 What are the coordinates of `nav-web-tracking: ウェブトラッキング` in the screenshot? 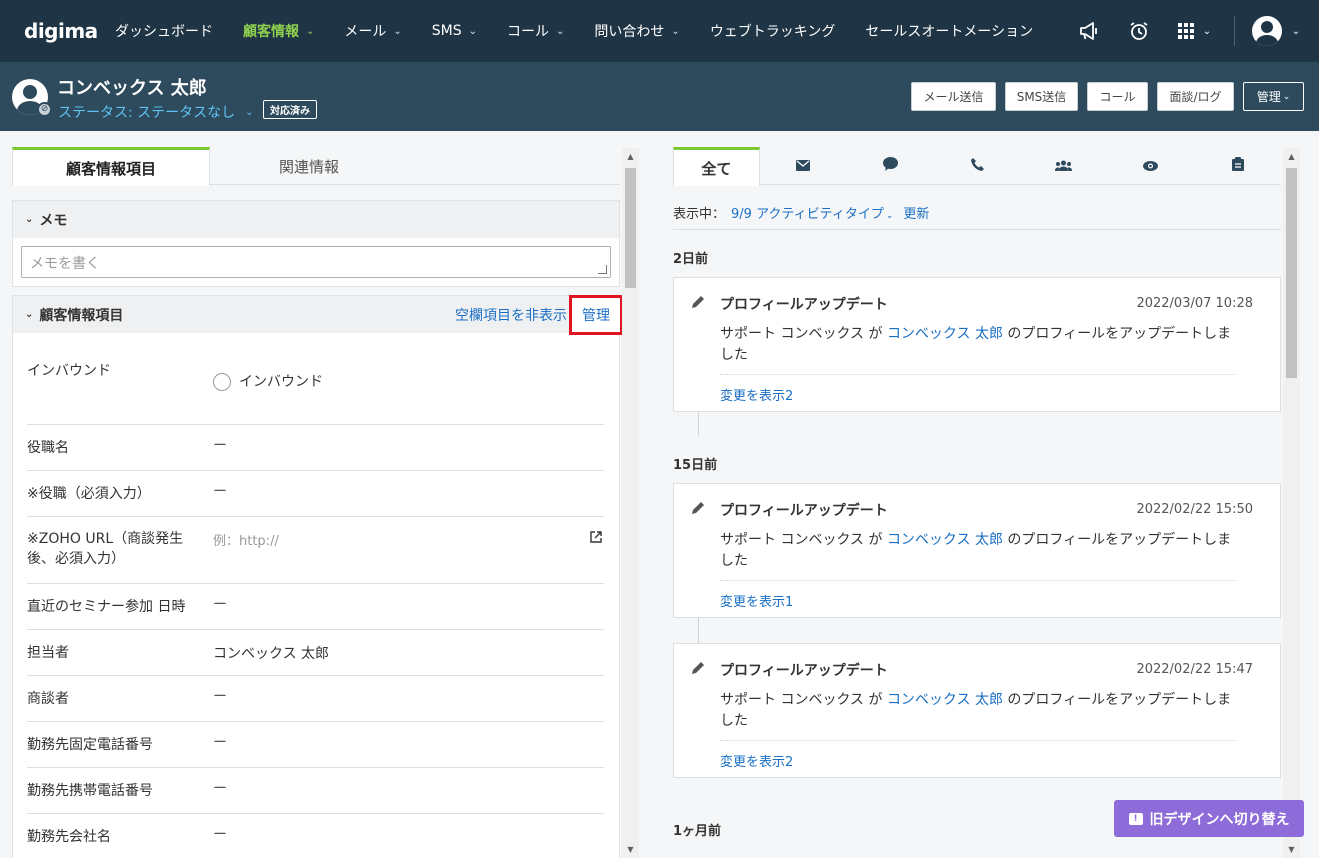 It's located at (773, 31).